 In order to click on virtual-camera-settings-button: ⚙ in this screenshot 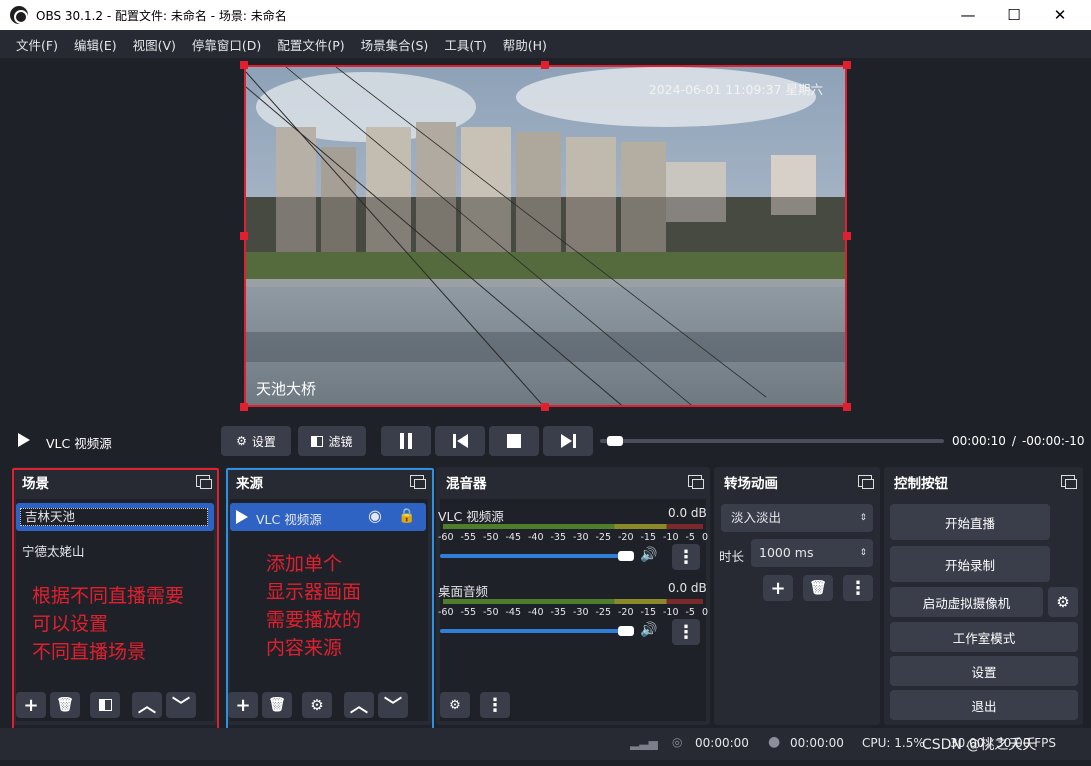, I will do `click(1063, 602)`.